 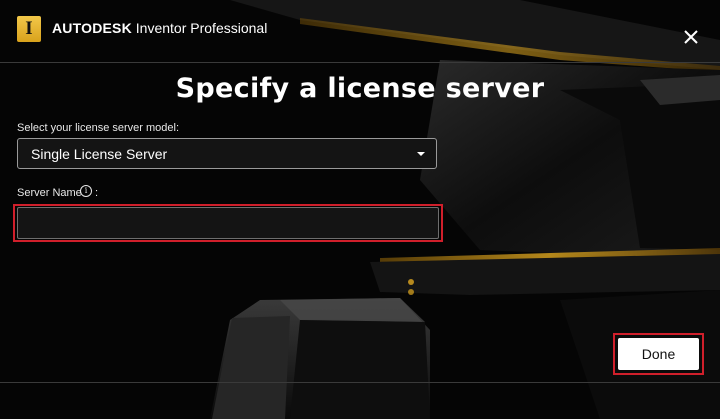 I want to click on footer-divider, so click(x=360, y=382).